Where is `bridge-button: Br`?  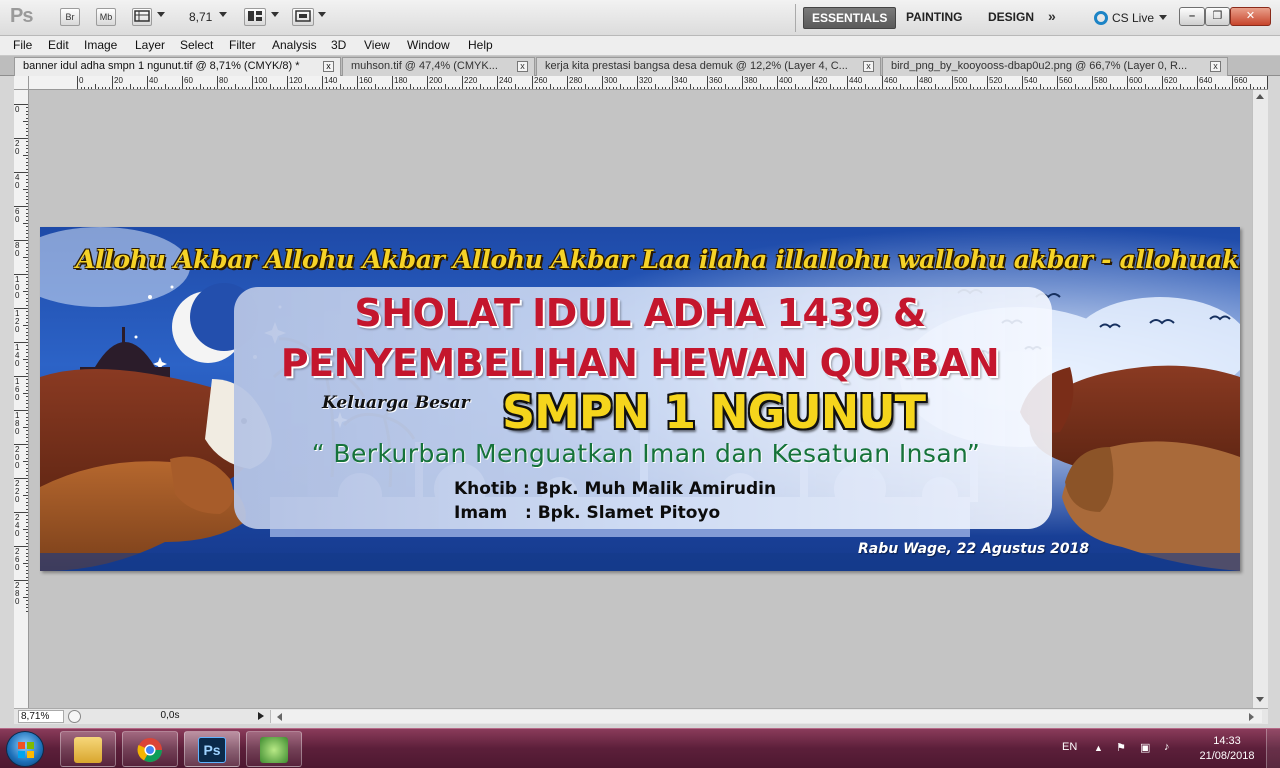 bridge-button: Br is located at coordinates (70, 17).